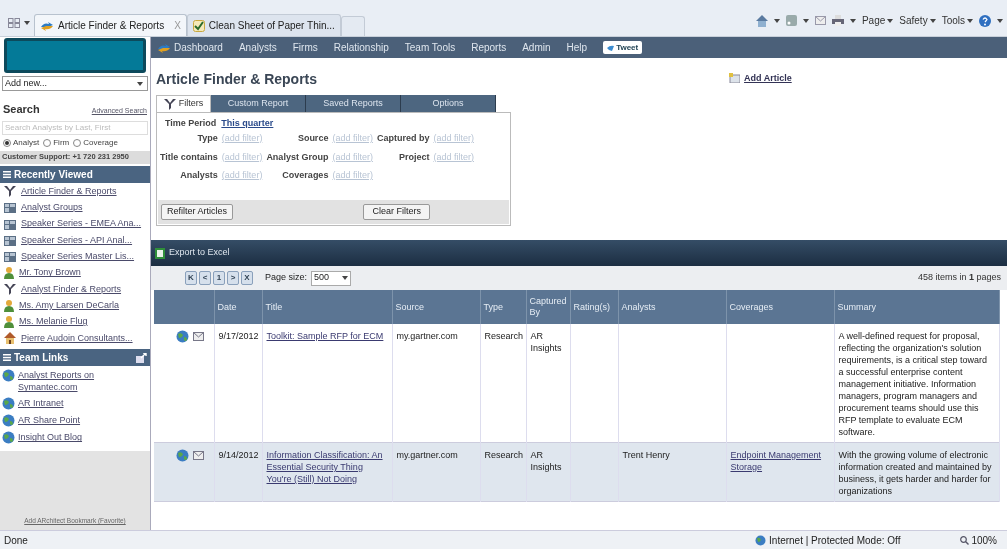 Image resolution: width=1007 pixels, height=549 pixels. What do you see at coordinates (95, 142) in the screenshot?
I see `radio-option: Coverage` at bounding box center [95, 142].